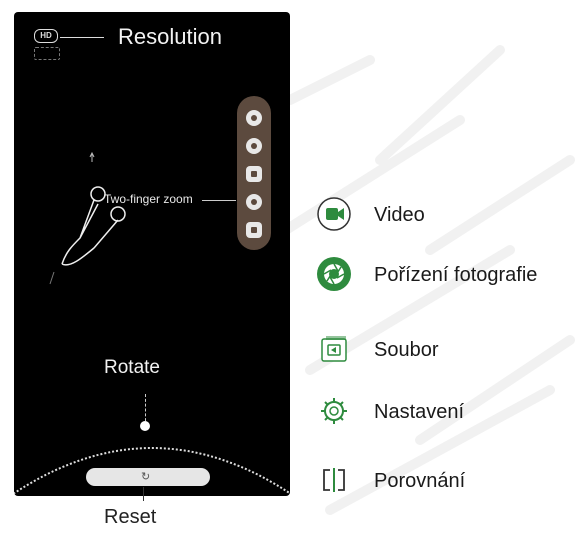 The height and width of the screenshot is (540, 579). What do you see at coordinates (254, 146) in the screenshot?
I see `toolbar-capture-button` at bounding box center [254, 146].